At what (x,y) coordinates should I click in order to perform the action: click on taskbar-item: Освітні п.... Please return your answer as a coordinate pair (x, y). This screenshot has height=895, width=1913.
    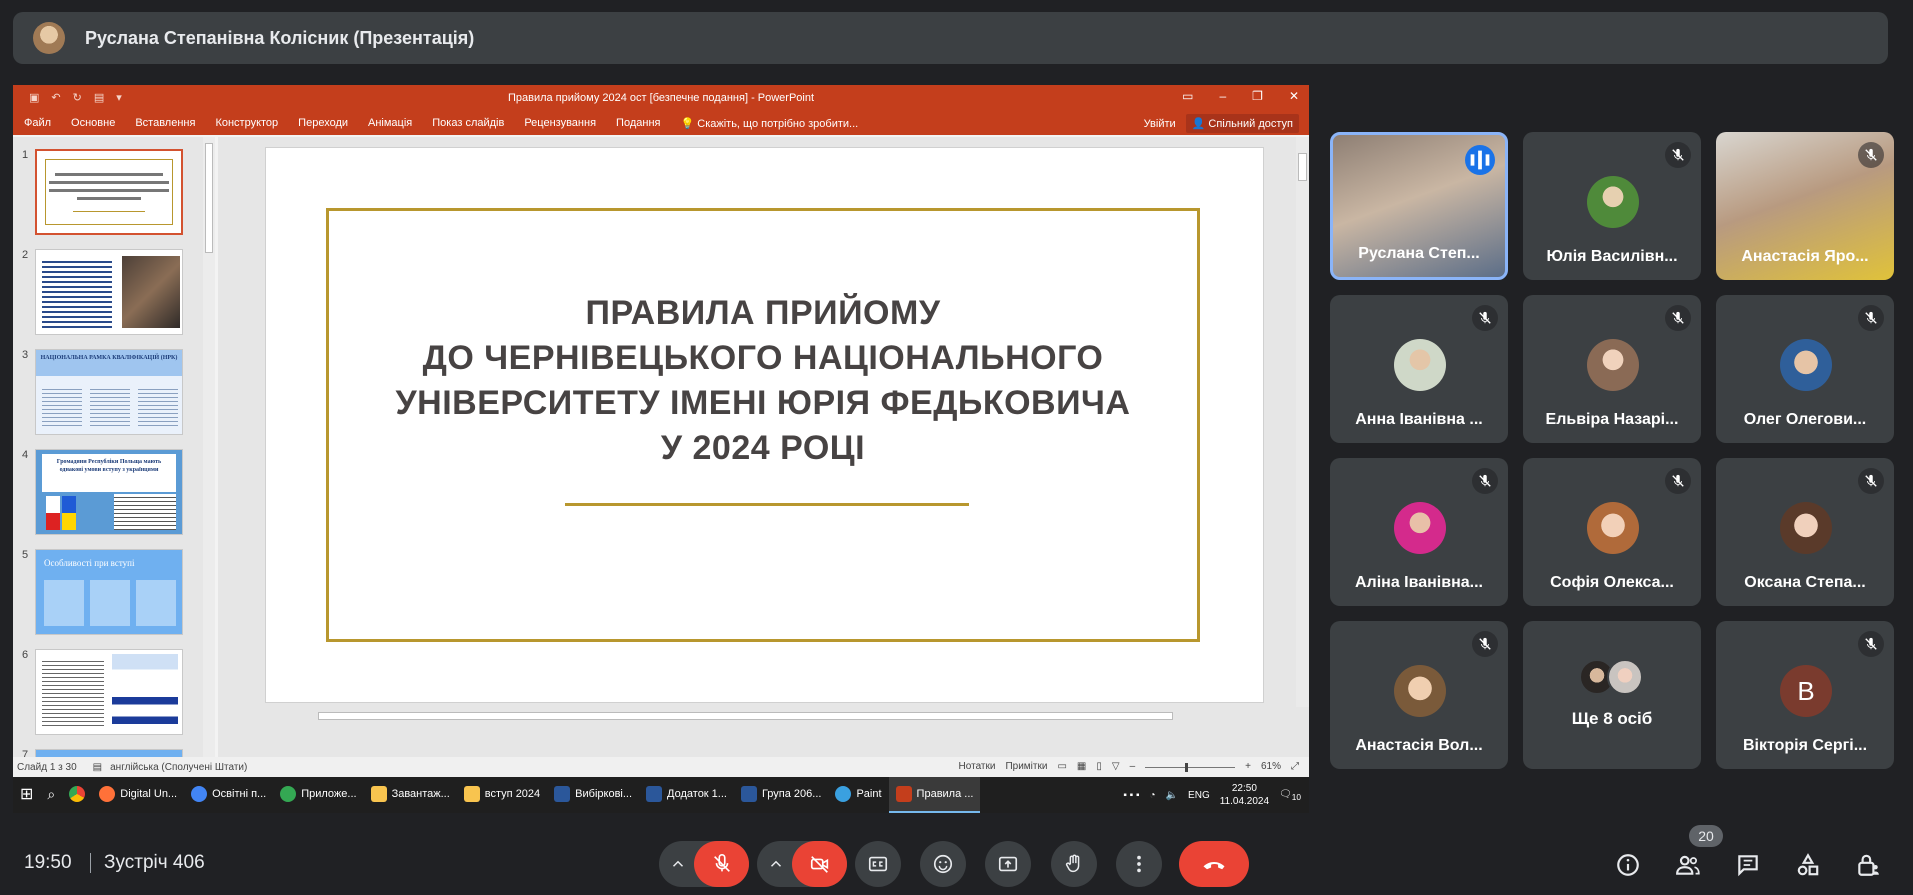
    Looking at the image, I should click on (228, 795).